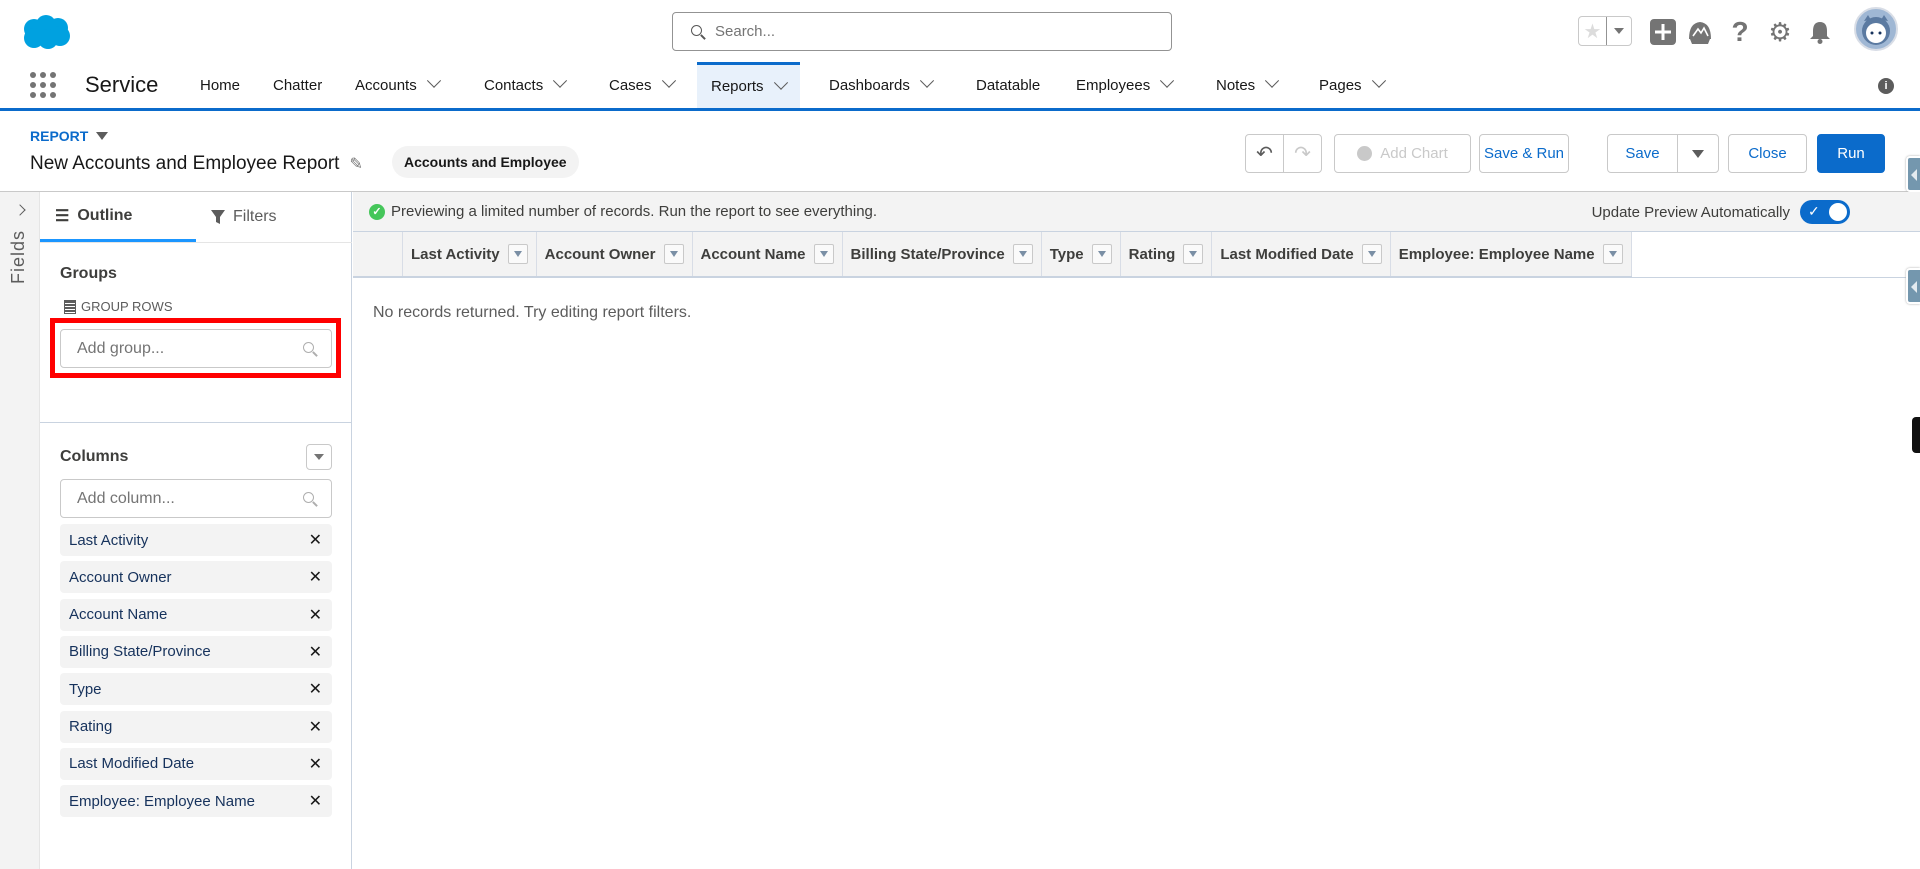 The height and width of the screenshot is (869, 1920). I want to click on redo-button: ↷, so click(1302, 153).